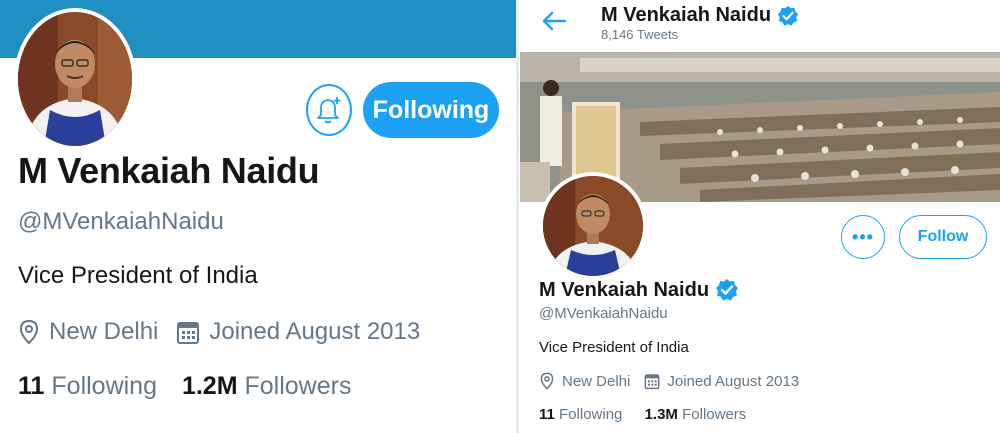 The height and width of the screenshot is (433, 1000). I want to click on notifications-button, so click(329, 110).